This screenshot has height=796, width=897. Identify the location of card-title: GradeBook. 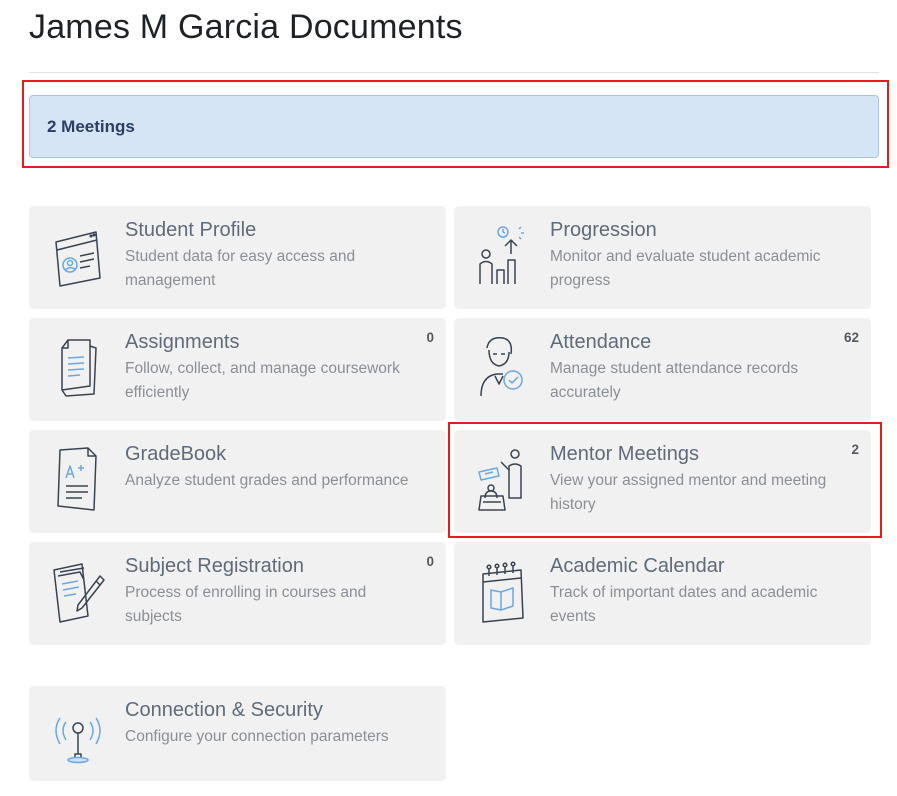
(176, 454).